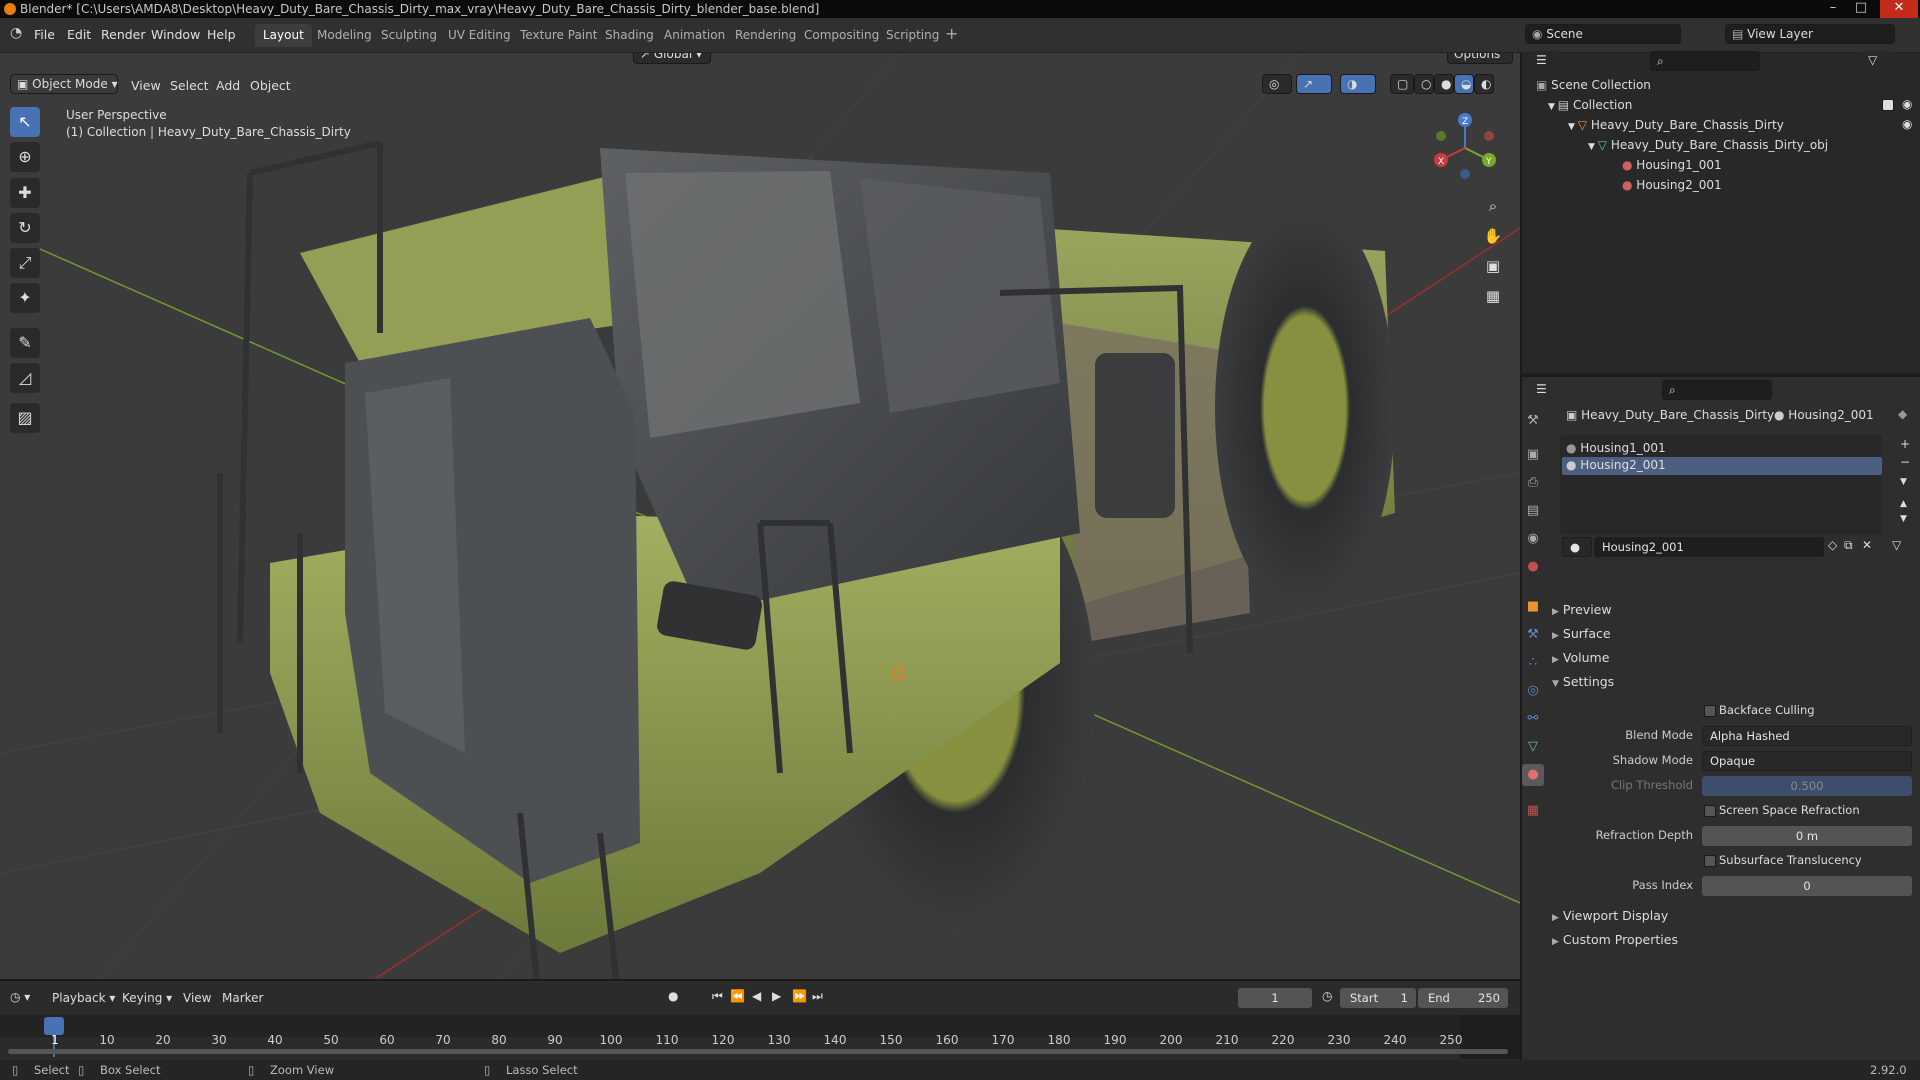 This screenshot has height=1080, width=1920. Describe the element at coordinates (765, 35) in the screenshot. I see `tab-rendering: Rendering` at that location.